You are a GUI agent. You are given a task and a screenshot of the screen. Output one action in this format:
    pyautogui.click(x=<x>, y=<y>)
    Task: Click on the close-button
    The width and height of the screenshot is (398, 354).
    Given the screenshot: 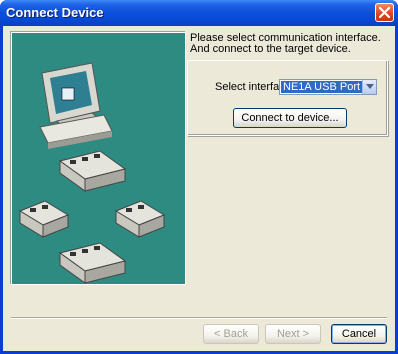 What is the action you would take?
    pyautogui.click(x=384, y=12)
    